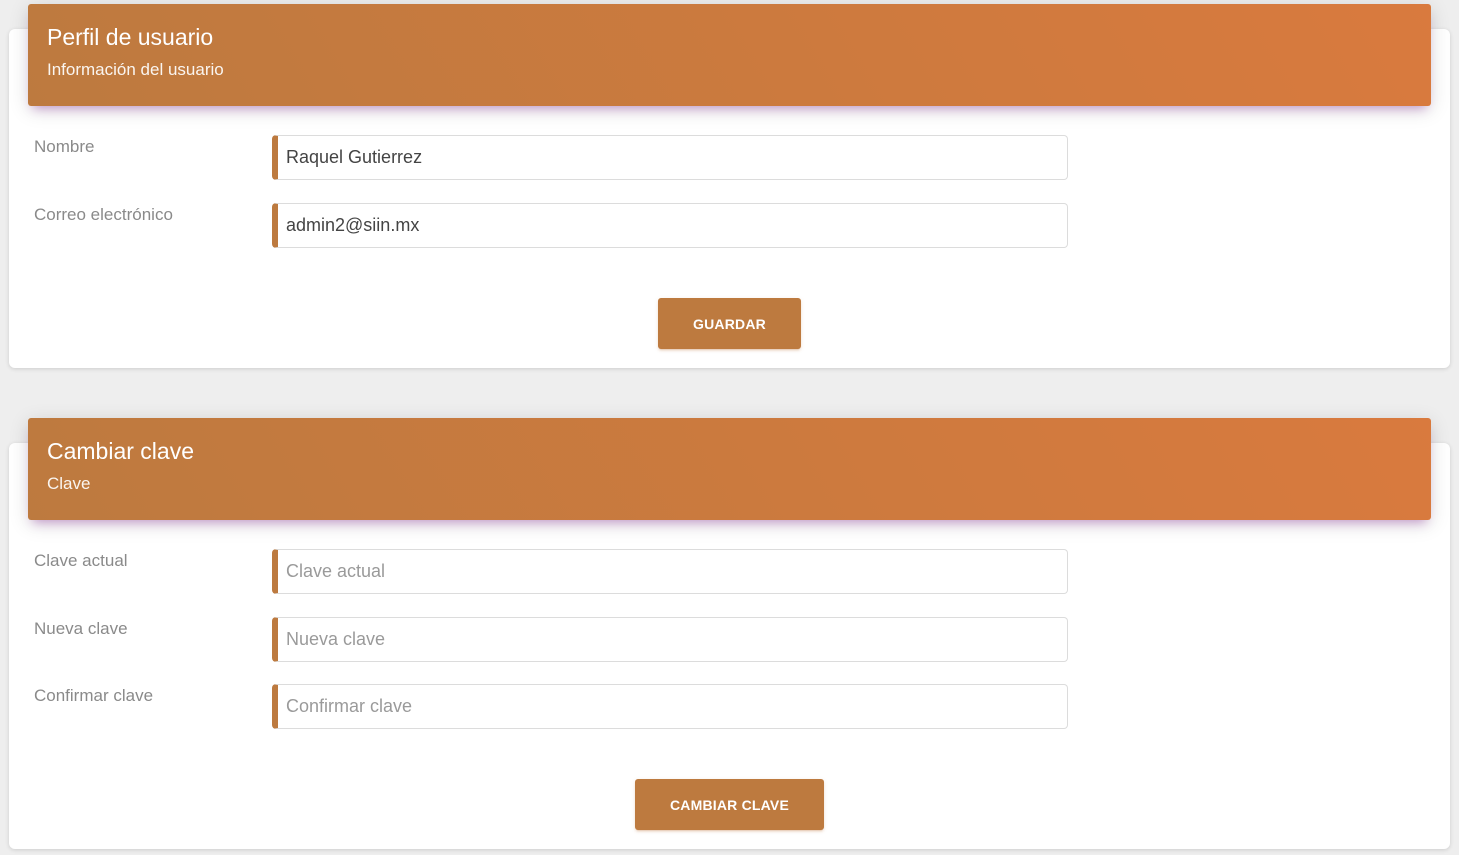  What do you see at coordinates (729, 323) in the screenshot?
I see `save-button: GUARDAR` at bounding box center [729, 323].